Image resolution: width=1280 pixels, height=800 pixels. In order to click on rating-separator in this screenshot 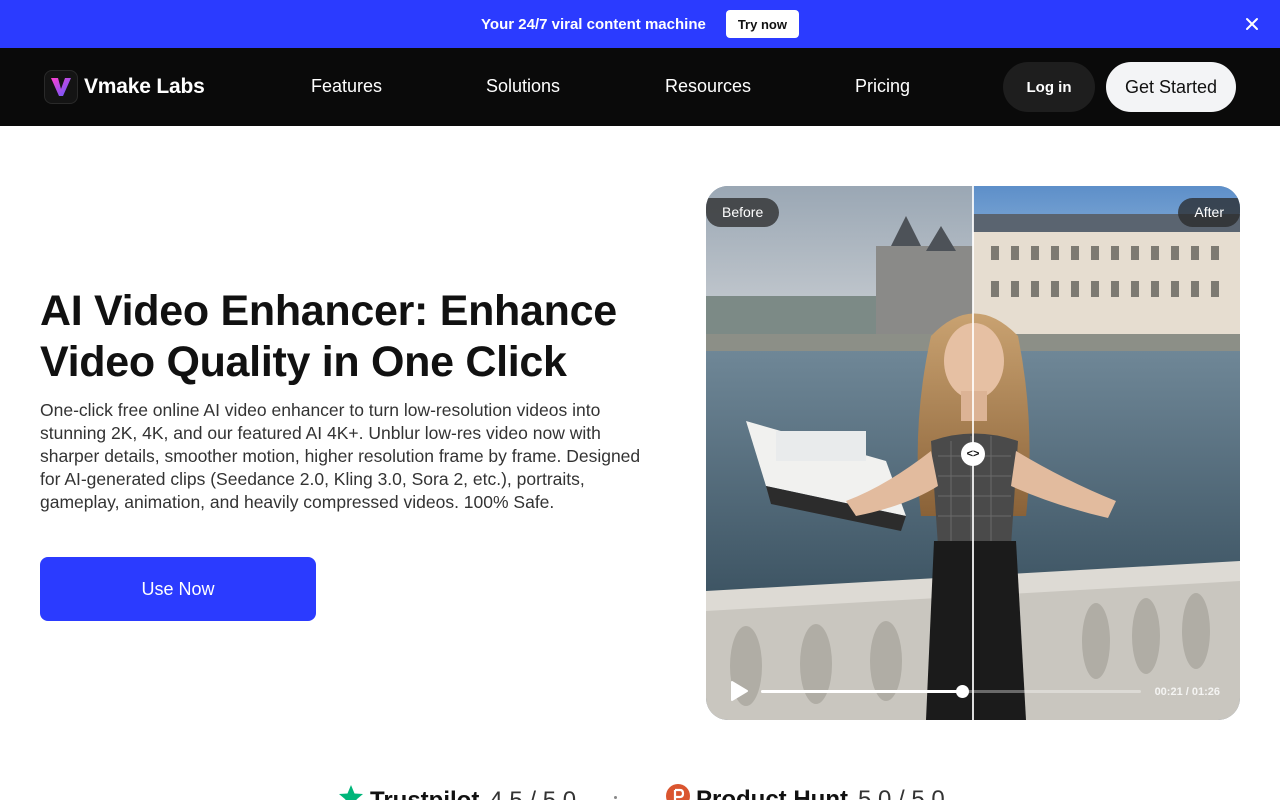, I will do `click(615, 797)`.